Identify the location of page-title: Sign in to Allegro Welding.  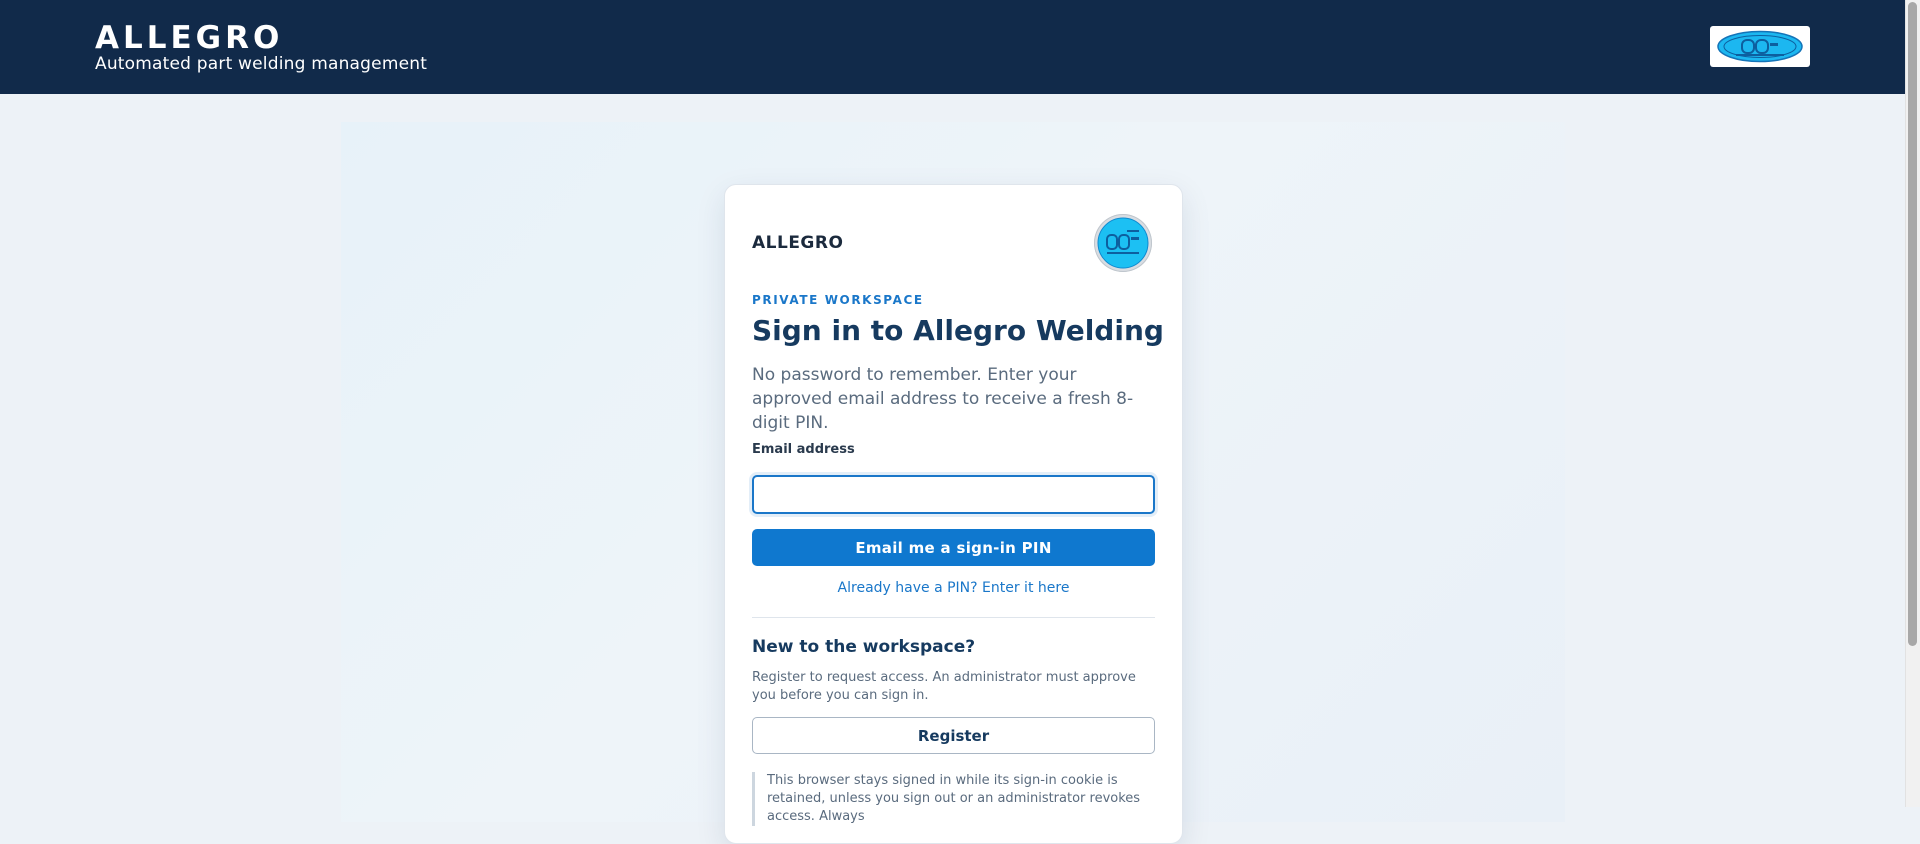
(958, 330).